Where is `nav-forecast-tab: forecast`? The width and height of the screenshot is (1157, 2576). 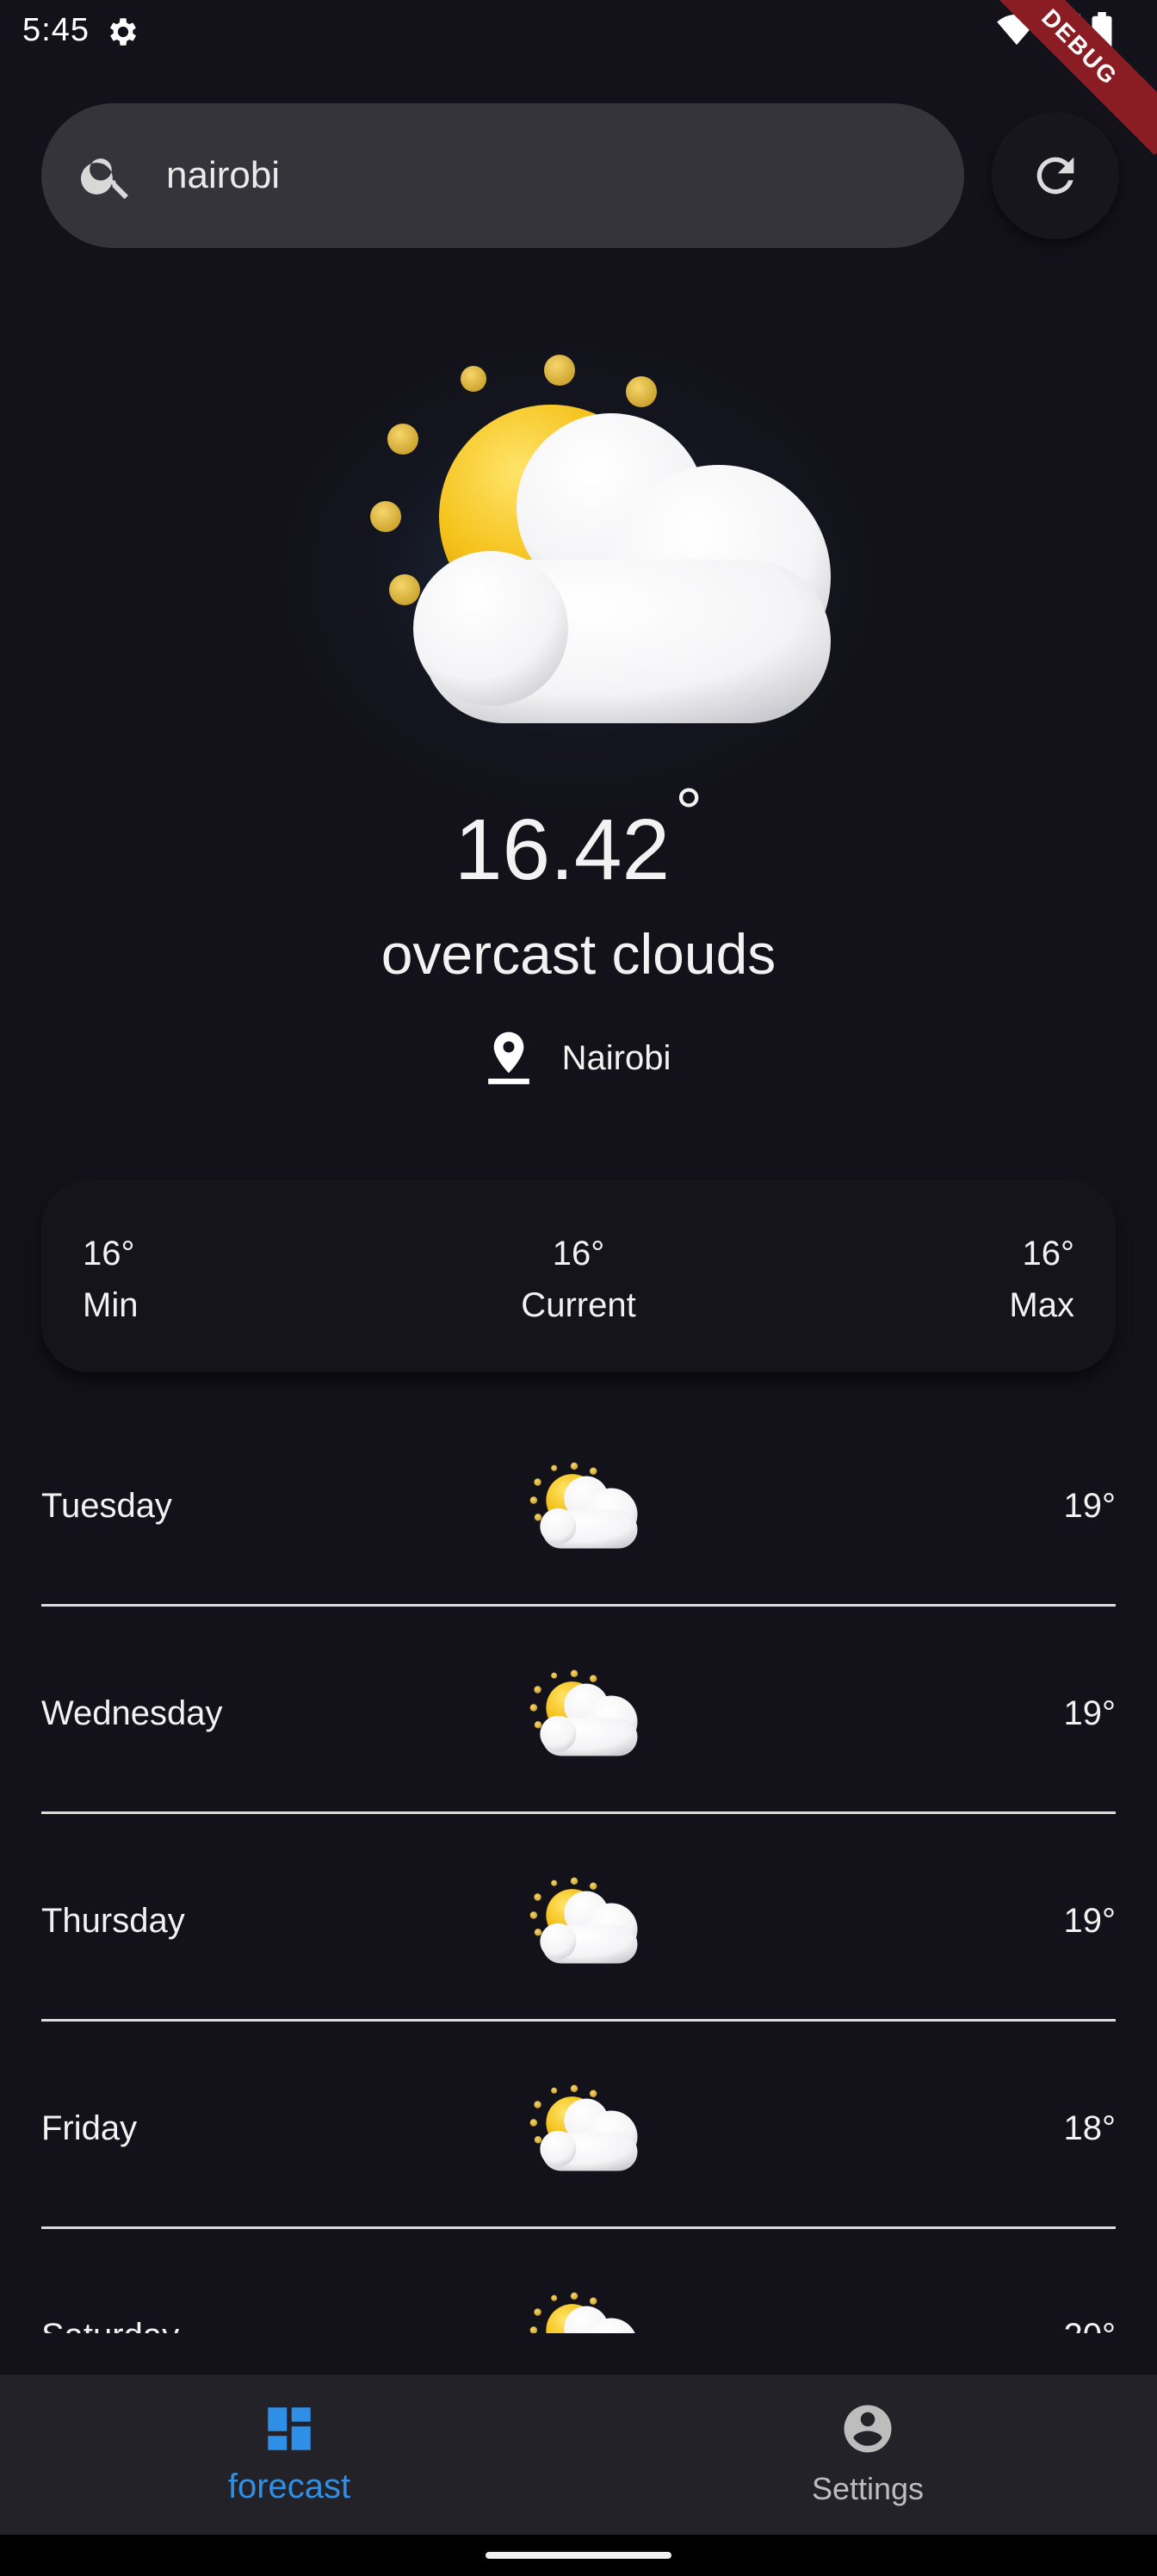
nav-forecast-tab: forecast is located at coordinates (289, 2455).